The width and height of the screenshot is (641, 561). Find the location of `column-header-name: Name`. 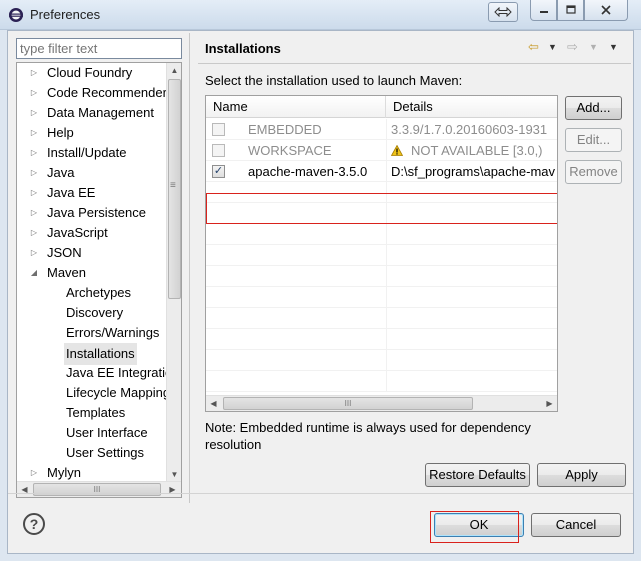

column-header-name: Name is located at coordinates (296, 107).